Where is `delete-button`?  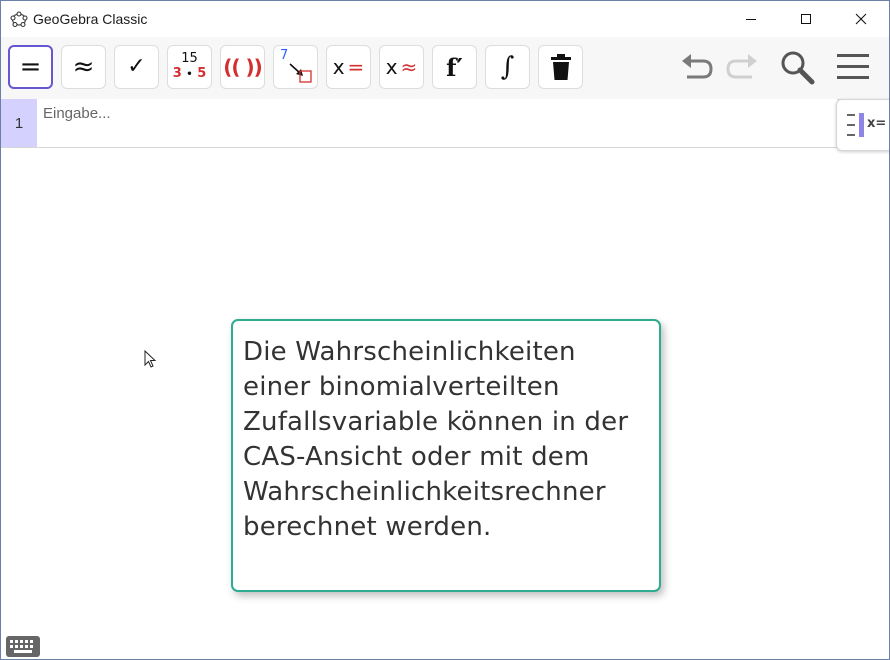
delete-button is located at coordinates (560, 67).